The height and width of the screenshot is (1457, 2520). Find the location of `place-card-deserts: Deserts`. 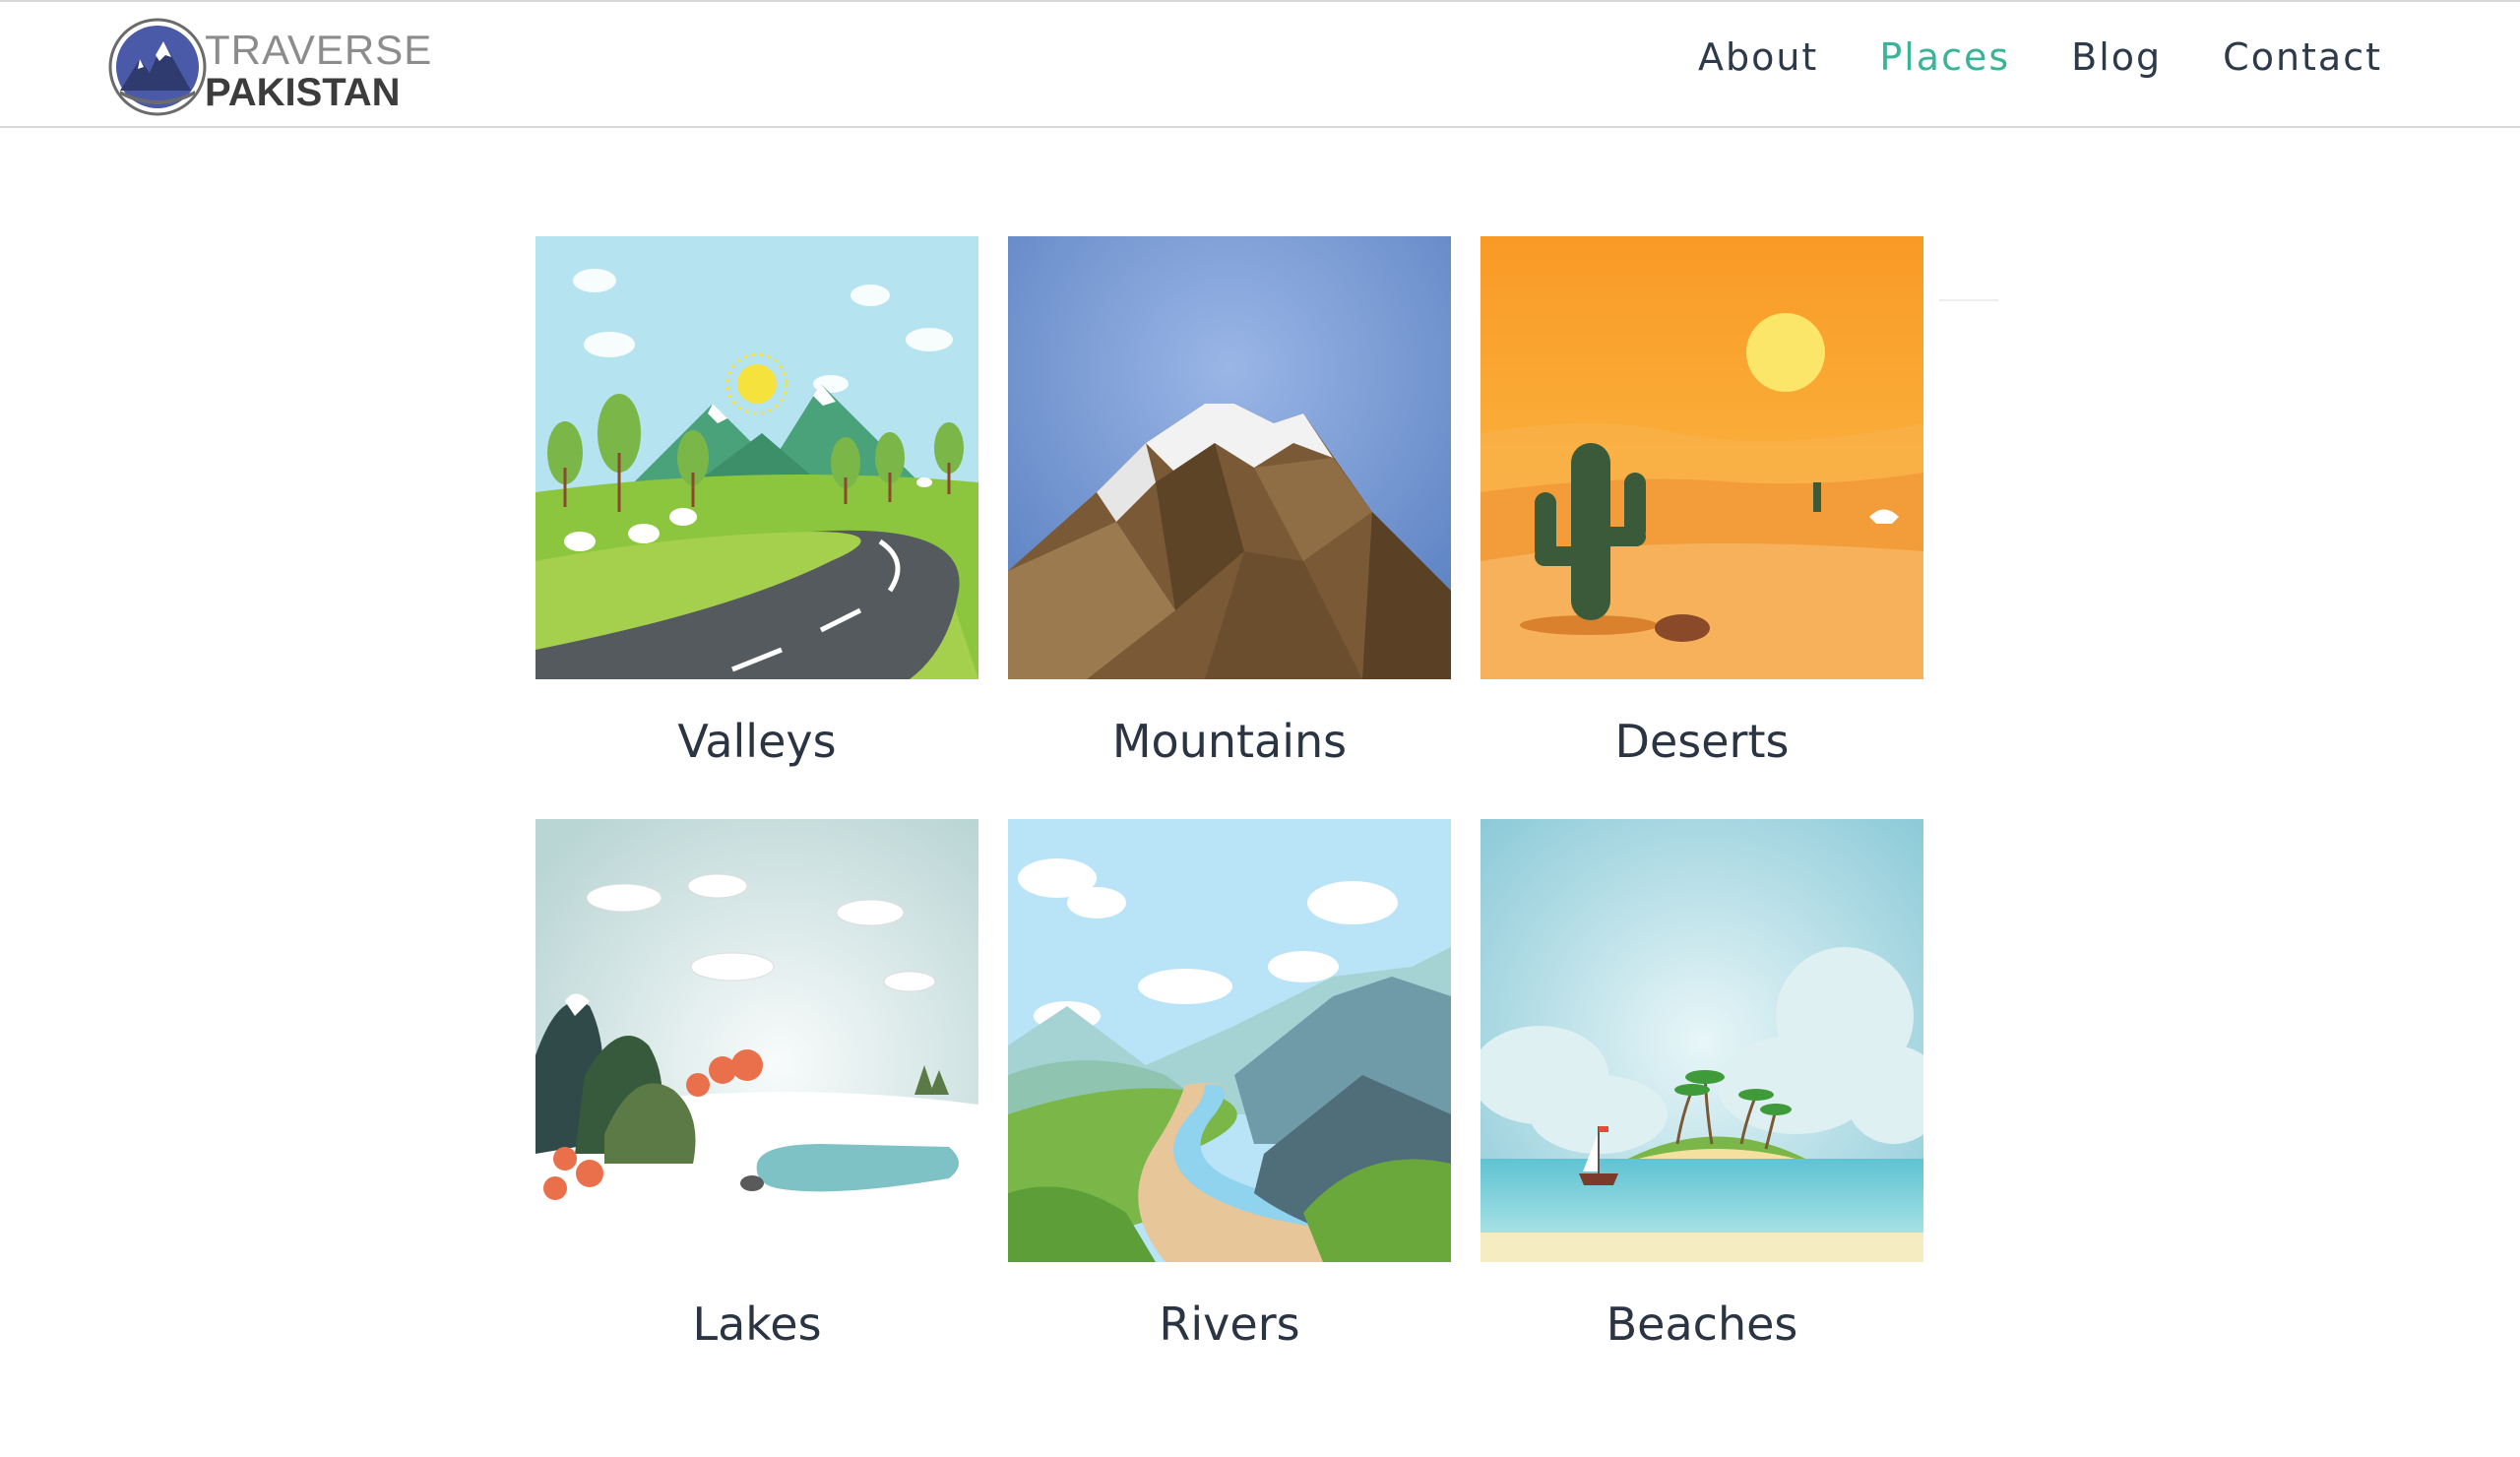

place-card-deserts: Deserts is located at coordinates (1701, 502).